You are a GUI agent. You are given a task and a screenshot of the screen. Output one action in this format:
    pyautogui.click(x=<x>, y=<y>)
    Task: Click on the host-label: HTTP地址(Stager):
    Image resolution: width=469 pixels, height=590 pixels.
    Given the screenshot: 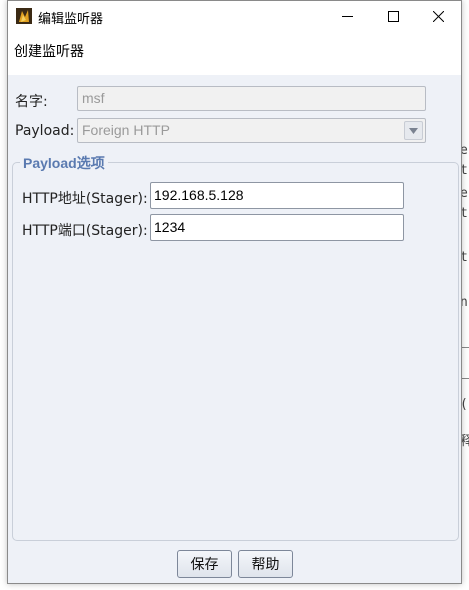 What is the action you would take?
    pyautogui.click(x=85, y=199)
    